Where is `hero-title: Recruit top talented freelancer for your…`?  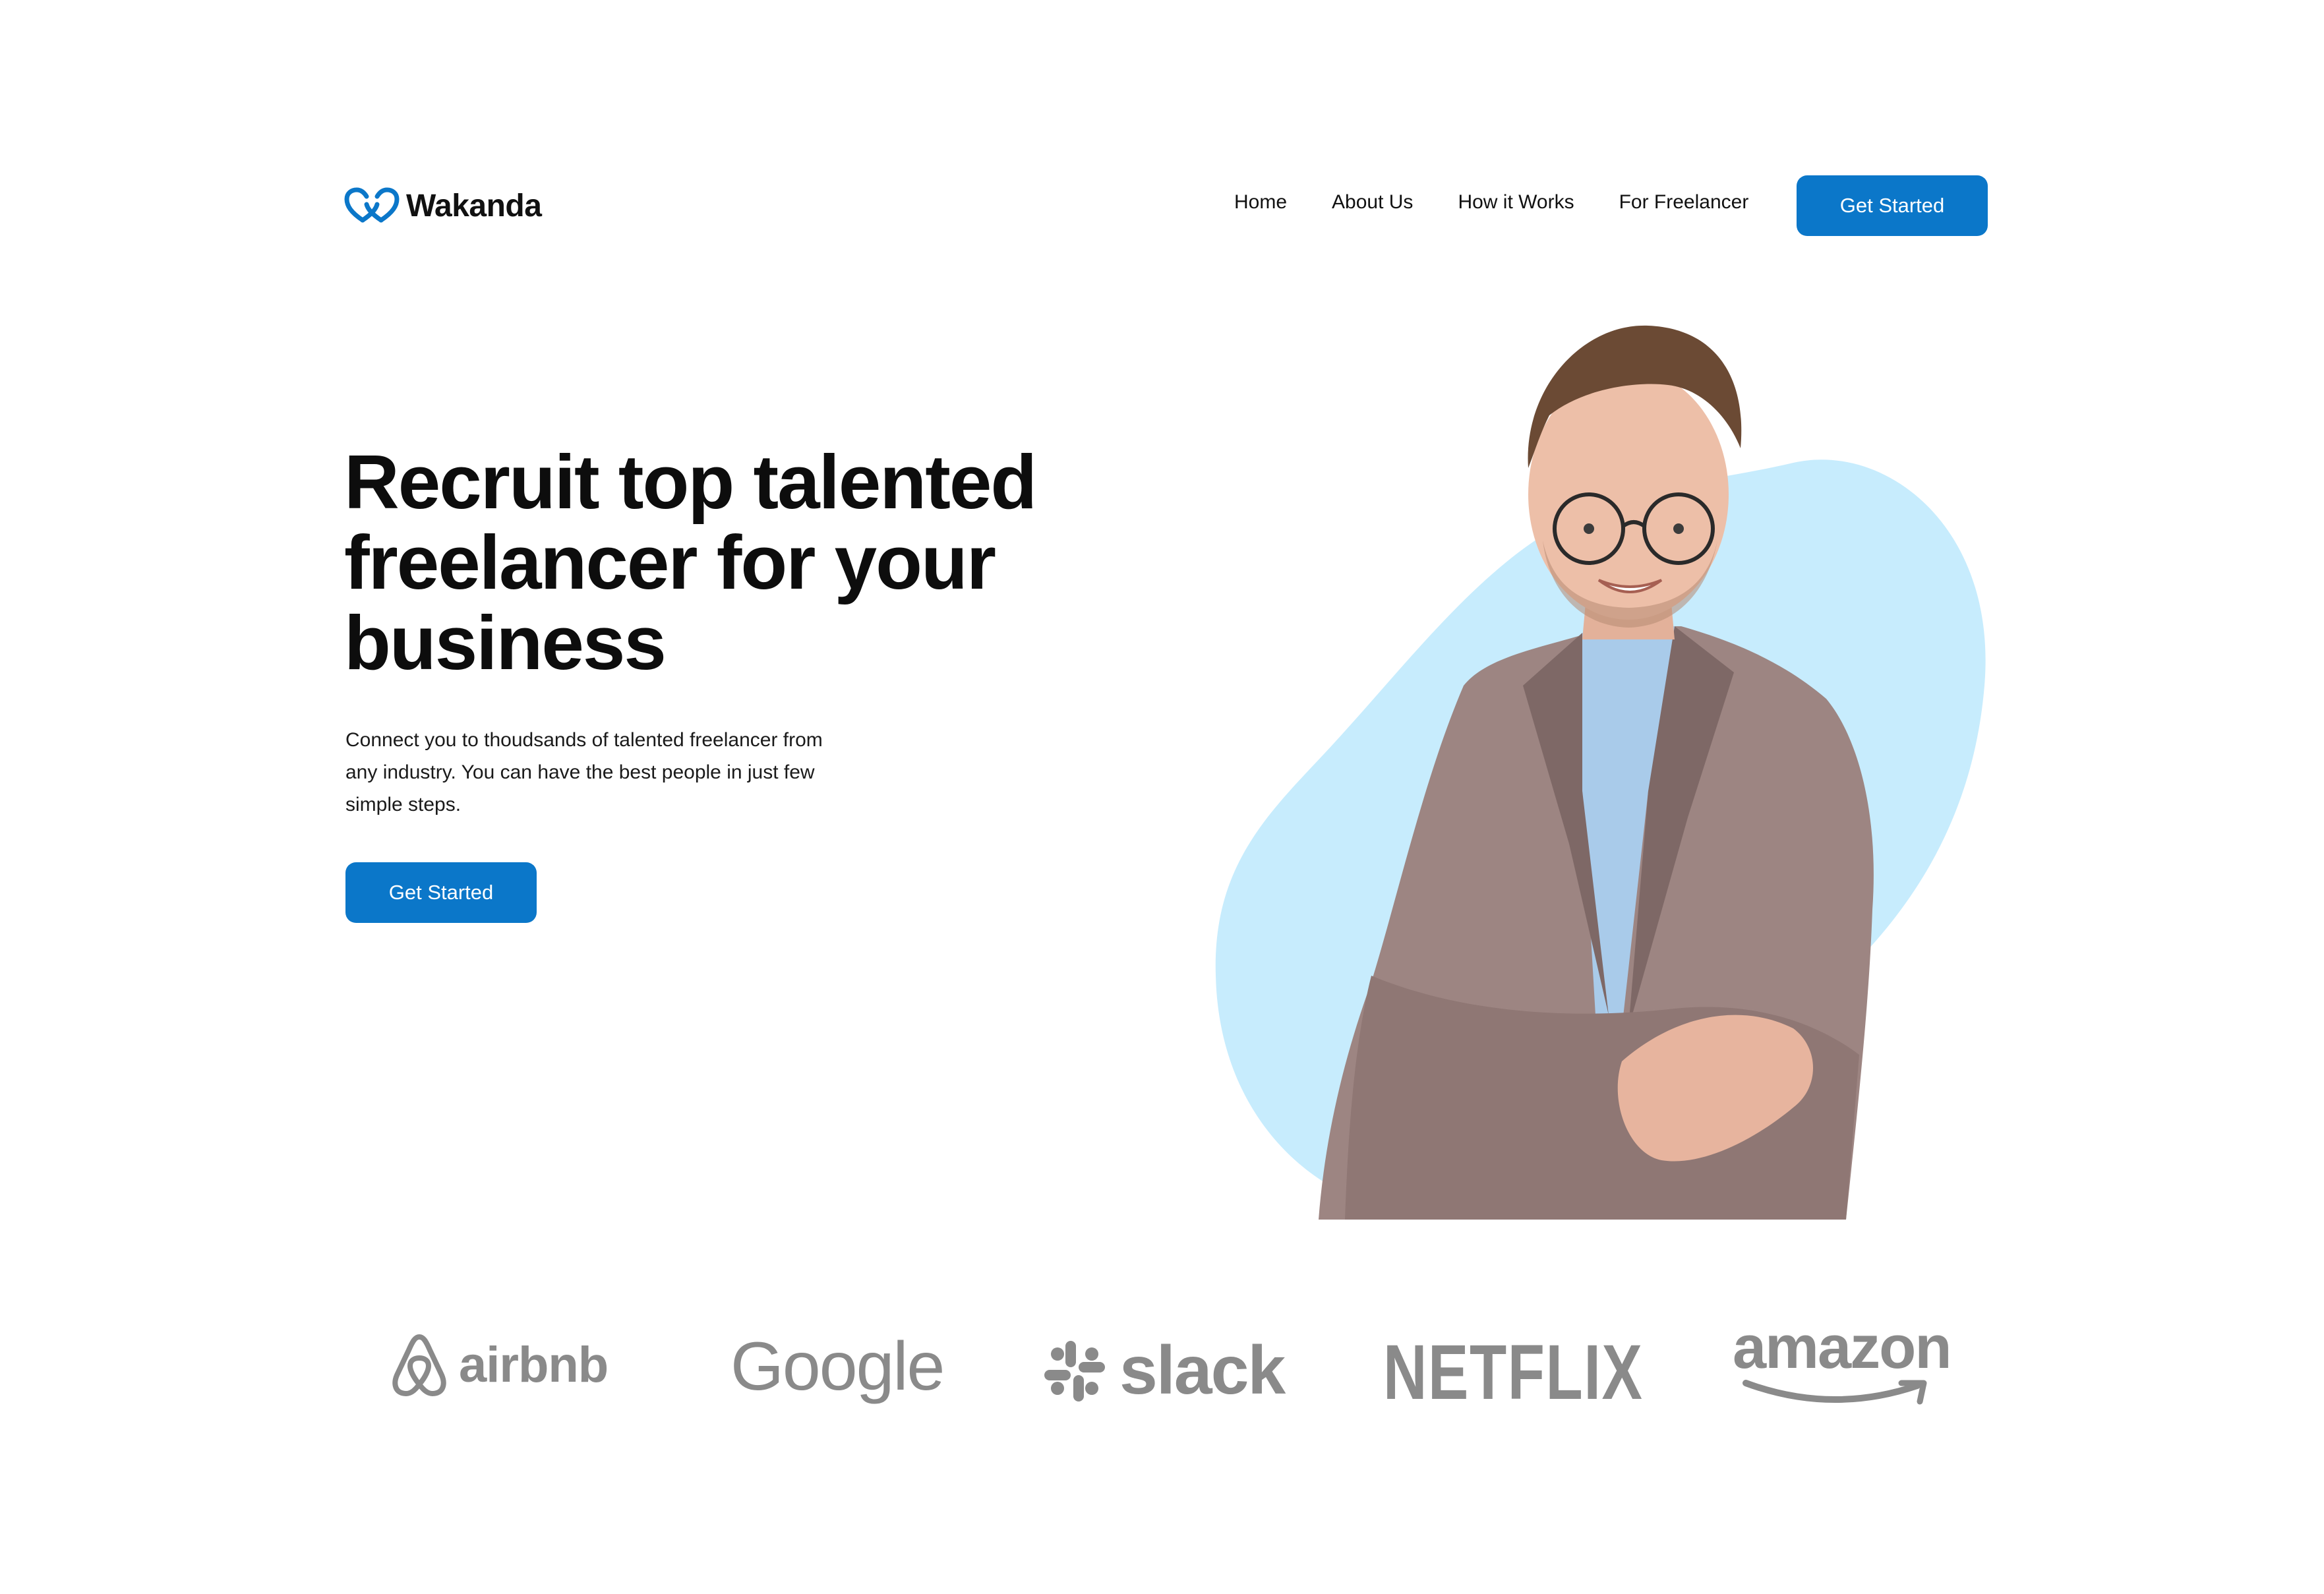
hero-title: Recruit top talented freelancer for your… is located at coordinates (739, 562).